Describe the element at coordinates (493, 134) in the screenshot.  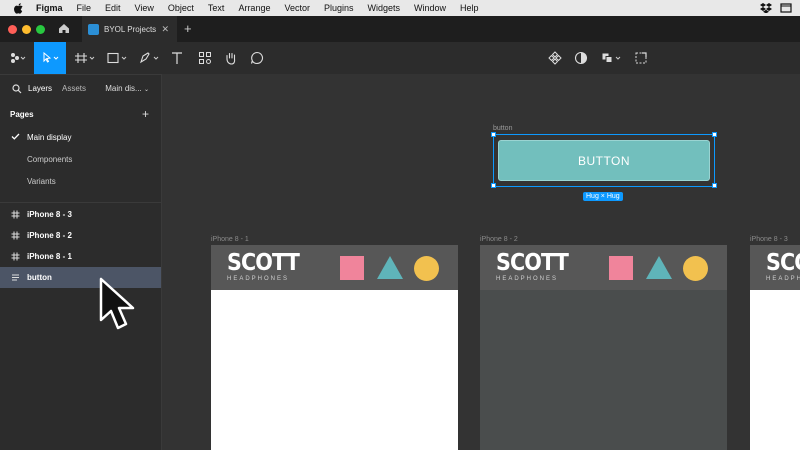
I see `resize-handle-top-left` at that location.